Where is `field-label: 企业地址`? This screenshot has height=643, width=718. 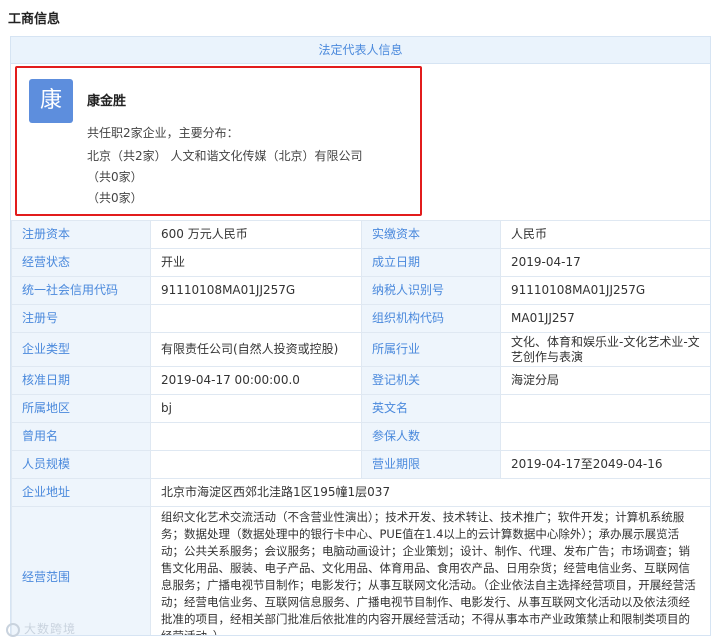
field-label: 企业地址 is located at coordinates (81, 492).